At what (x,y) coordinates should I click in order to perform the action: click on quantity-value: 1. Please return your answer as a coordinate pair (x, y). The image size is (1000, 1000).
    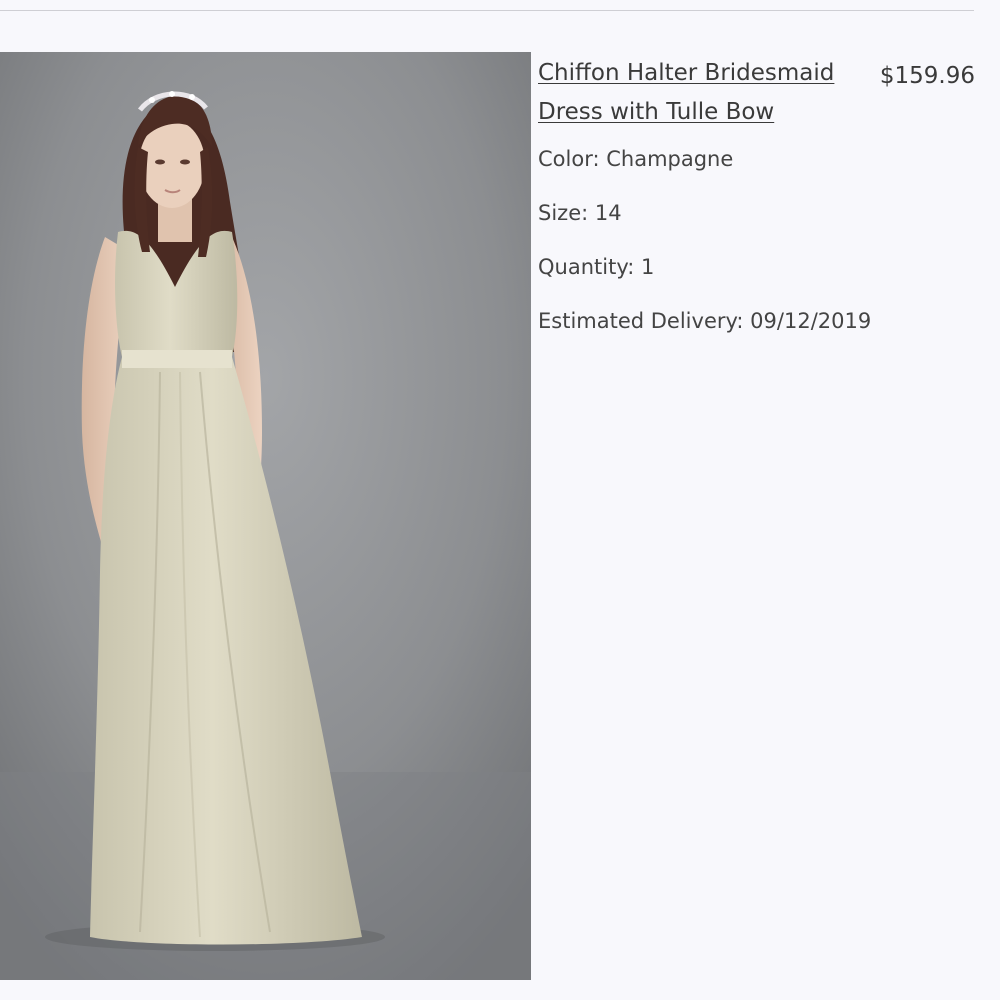
    Looking at the image, I should click on (647, 267).